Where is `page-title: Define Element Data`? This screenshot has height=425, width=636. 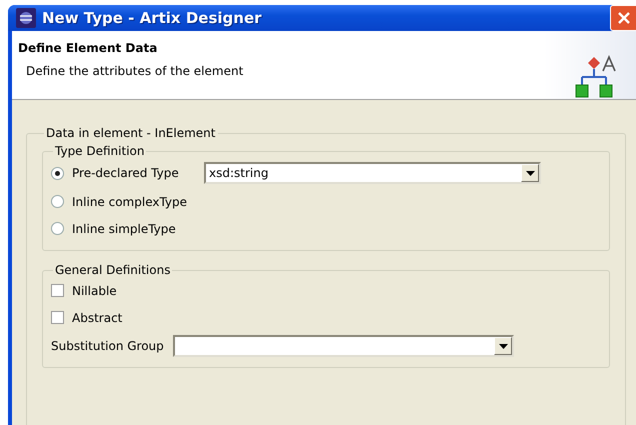 page-title: Define Element Data is located at coordinates (88, 48).